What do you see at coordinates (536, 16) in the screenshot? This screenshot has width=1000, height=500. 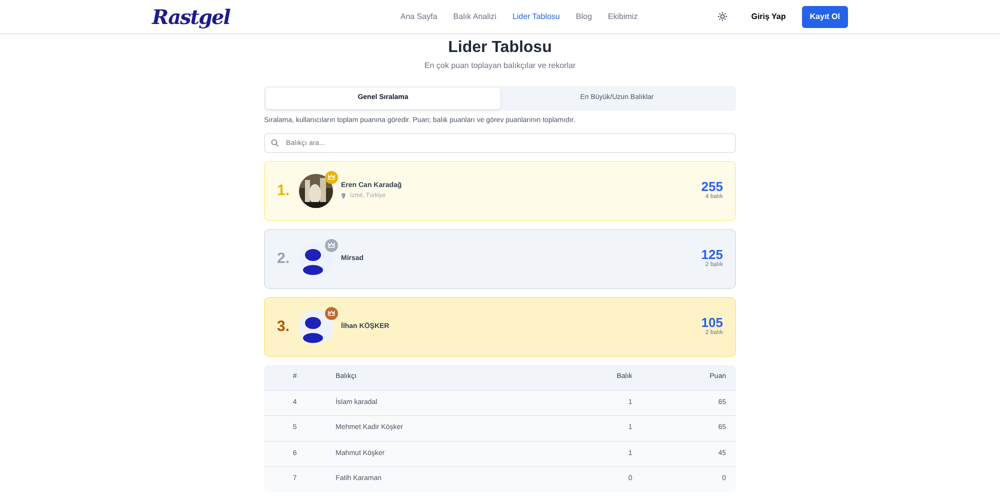 I see `nav-link: Lider Tablosu` at bounding box center [536, 16].